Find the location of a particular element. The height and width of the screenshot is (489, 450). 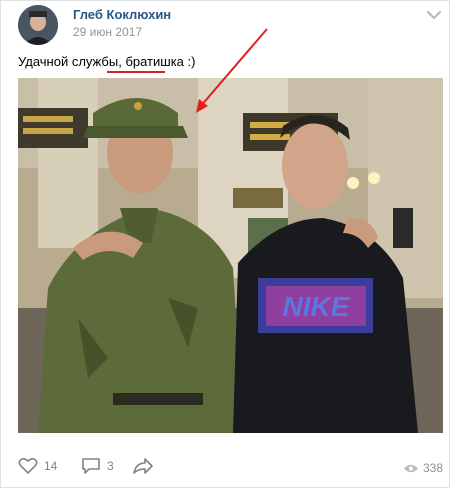

caption-prefix: Удачной службы, is located at coordinates (70, 61).